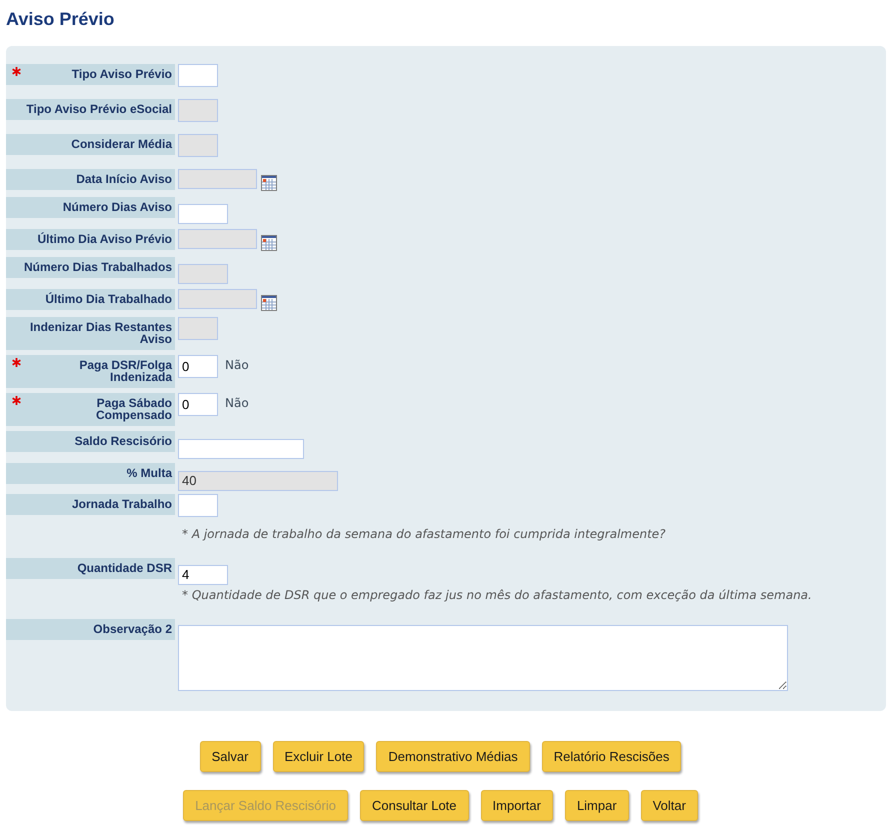 This screenshot has width=893, height=830. Describe the element at coordinates (149, 473) in the screenshot. I see `field-label: % Multa` at that location.